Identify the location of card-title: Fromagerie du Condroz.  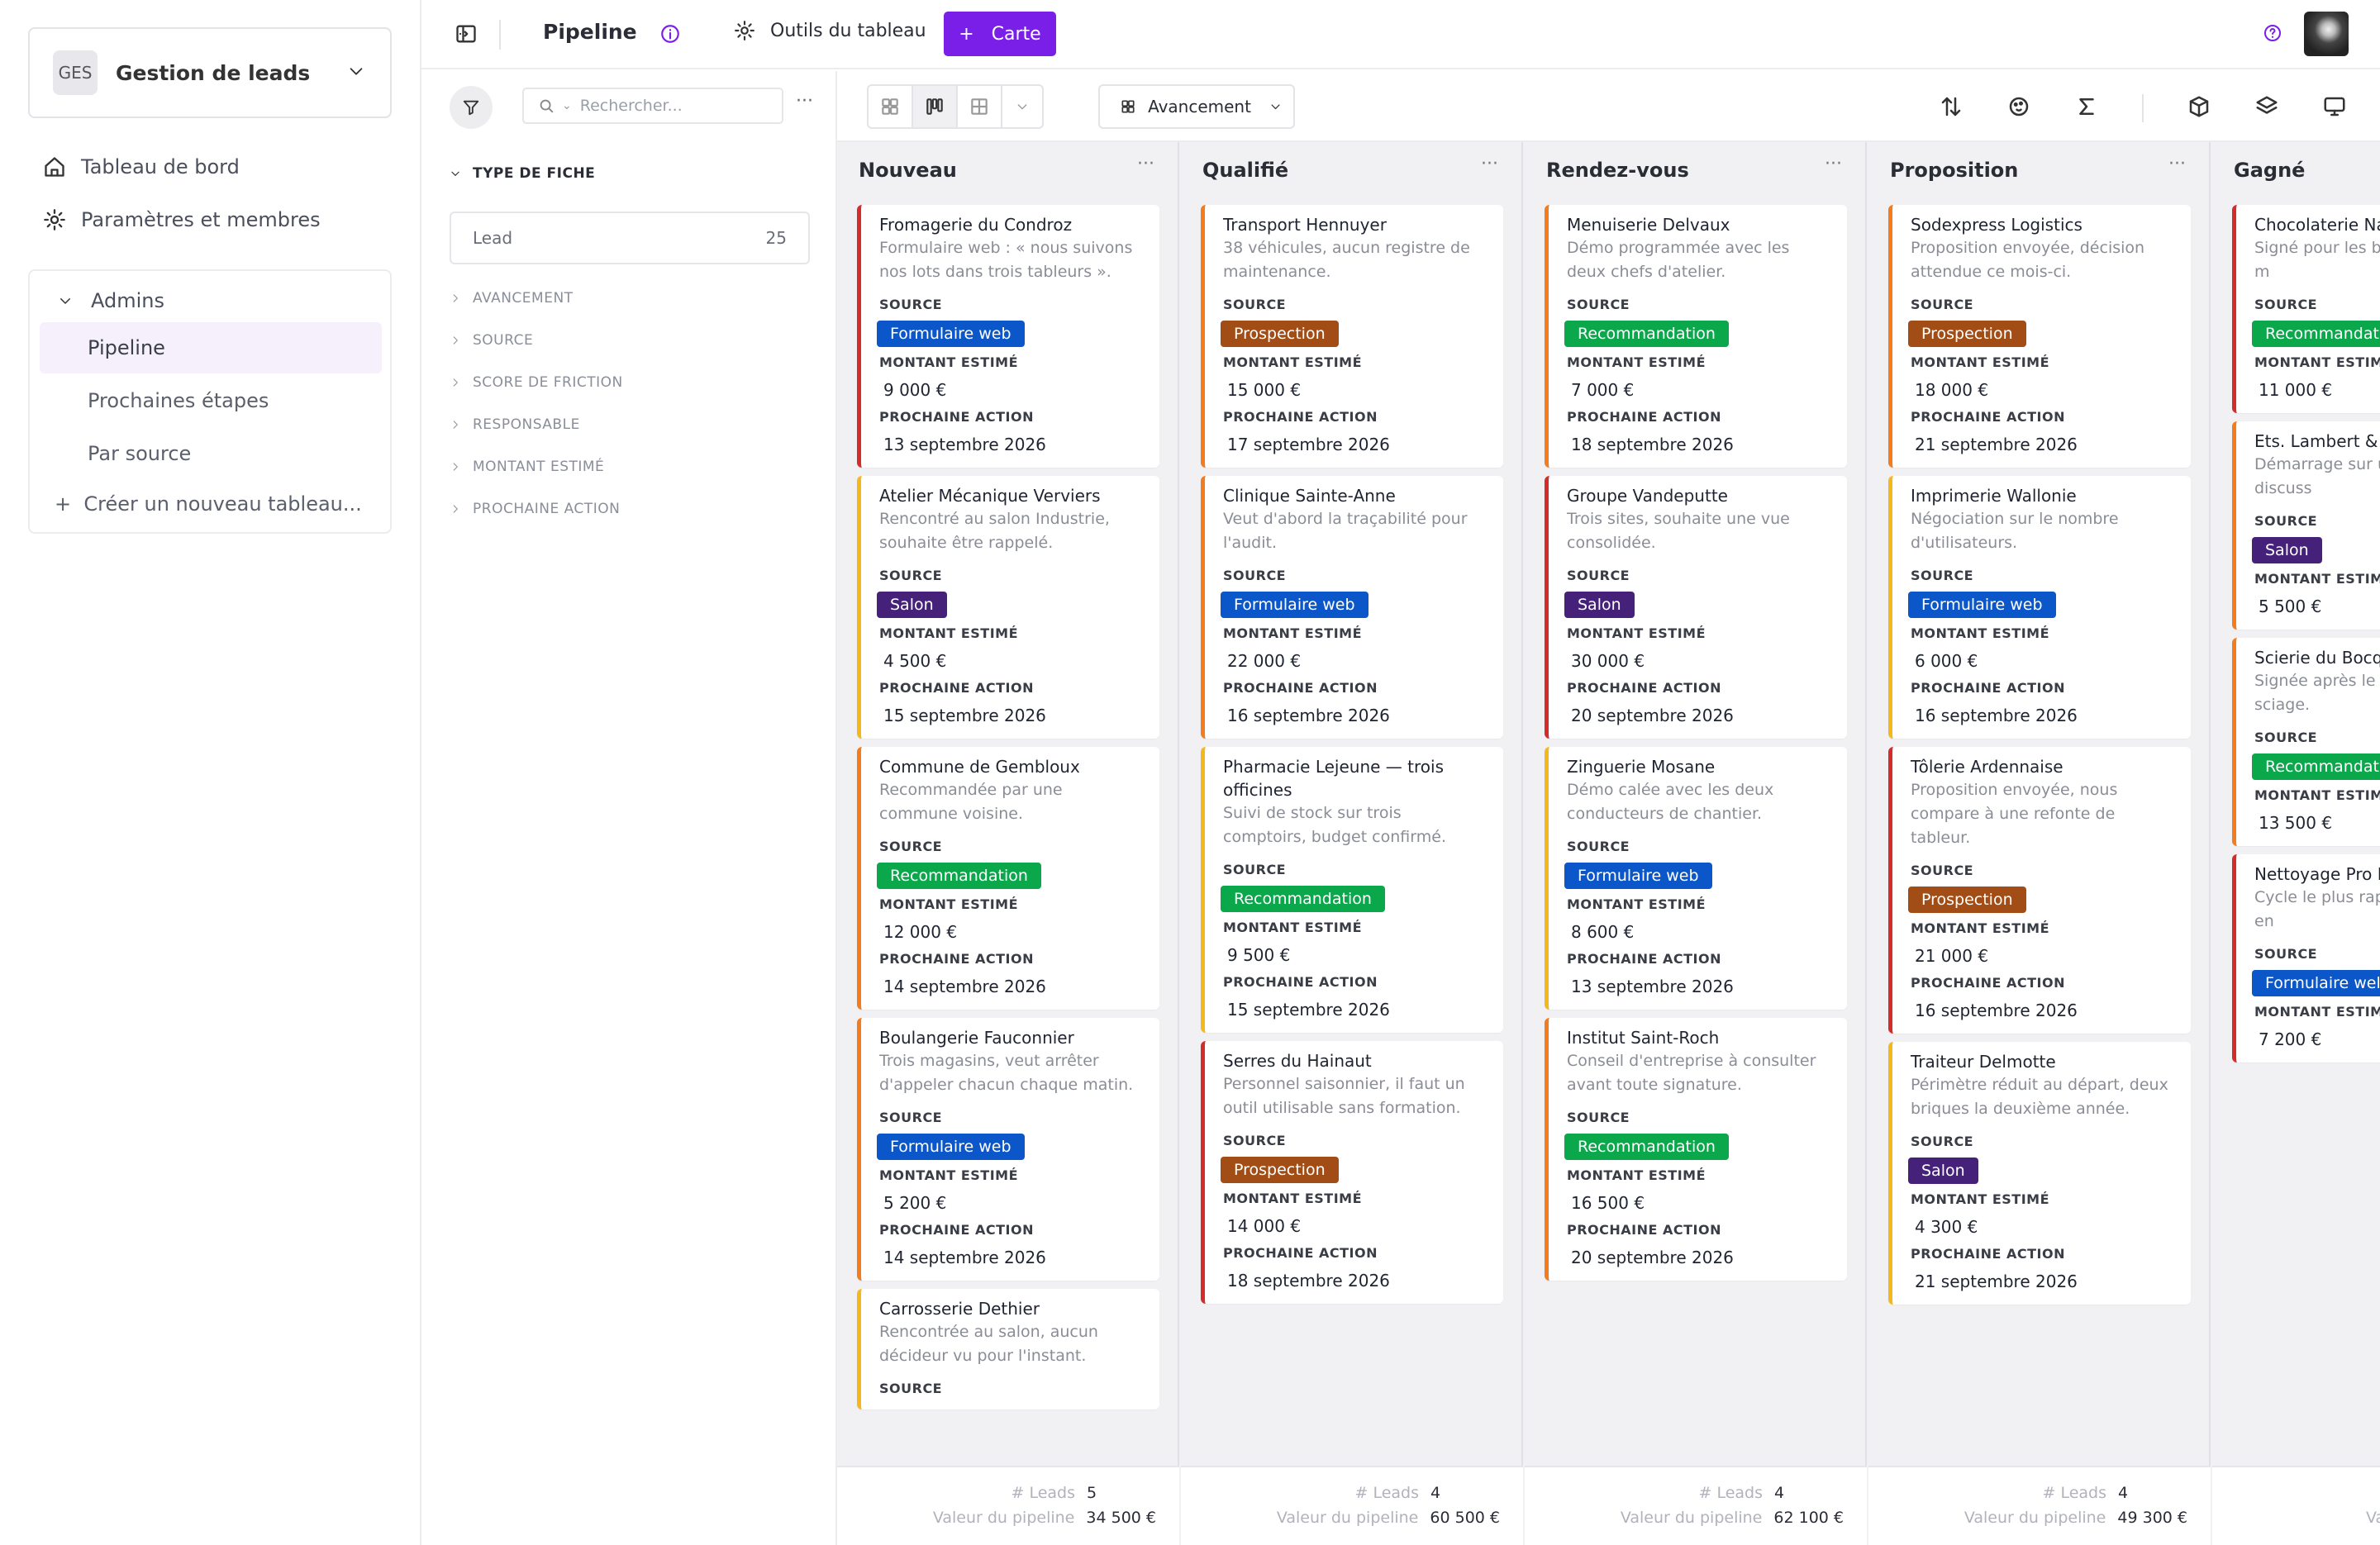
(976, 225).